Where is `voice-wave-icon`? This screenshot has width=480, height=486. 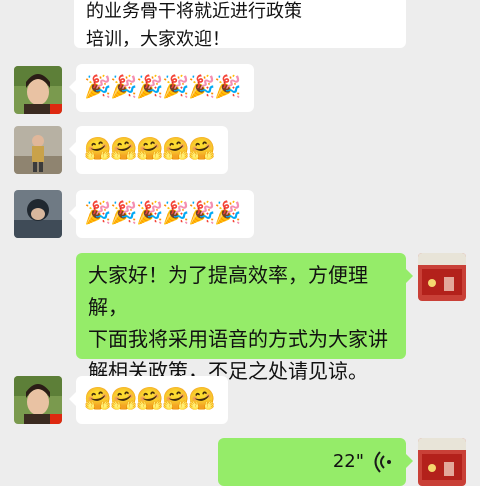
voice-wave-icon is located at coordinates (382, 462).